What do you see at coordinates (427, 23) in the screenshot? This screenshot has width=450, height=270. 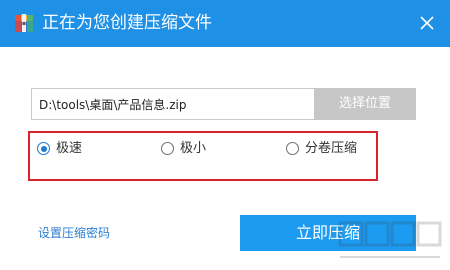 I see `close-icon` at bounding box center [427, 23].